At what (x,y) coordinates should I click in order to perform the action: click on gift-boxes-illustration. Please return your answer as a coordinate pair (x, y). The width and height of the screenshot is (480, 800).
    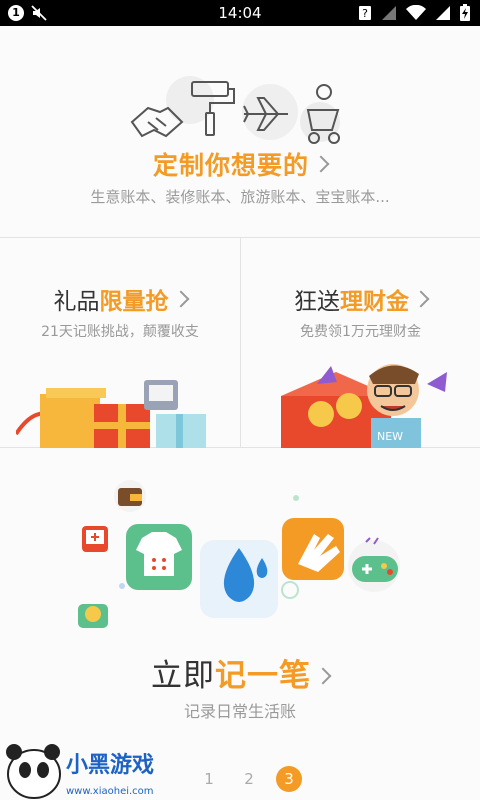
    Looking at the image, I should click on (111, 414).